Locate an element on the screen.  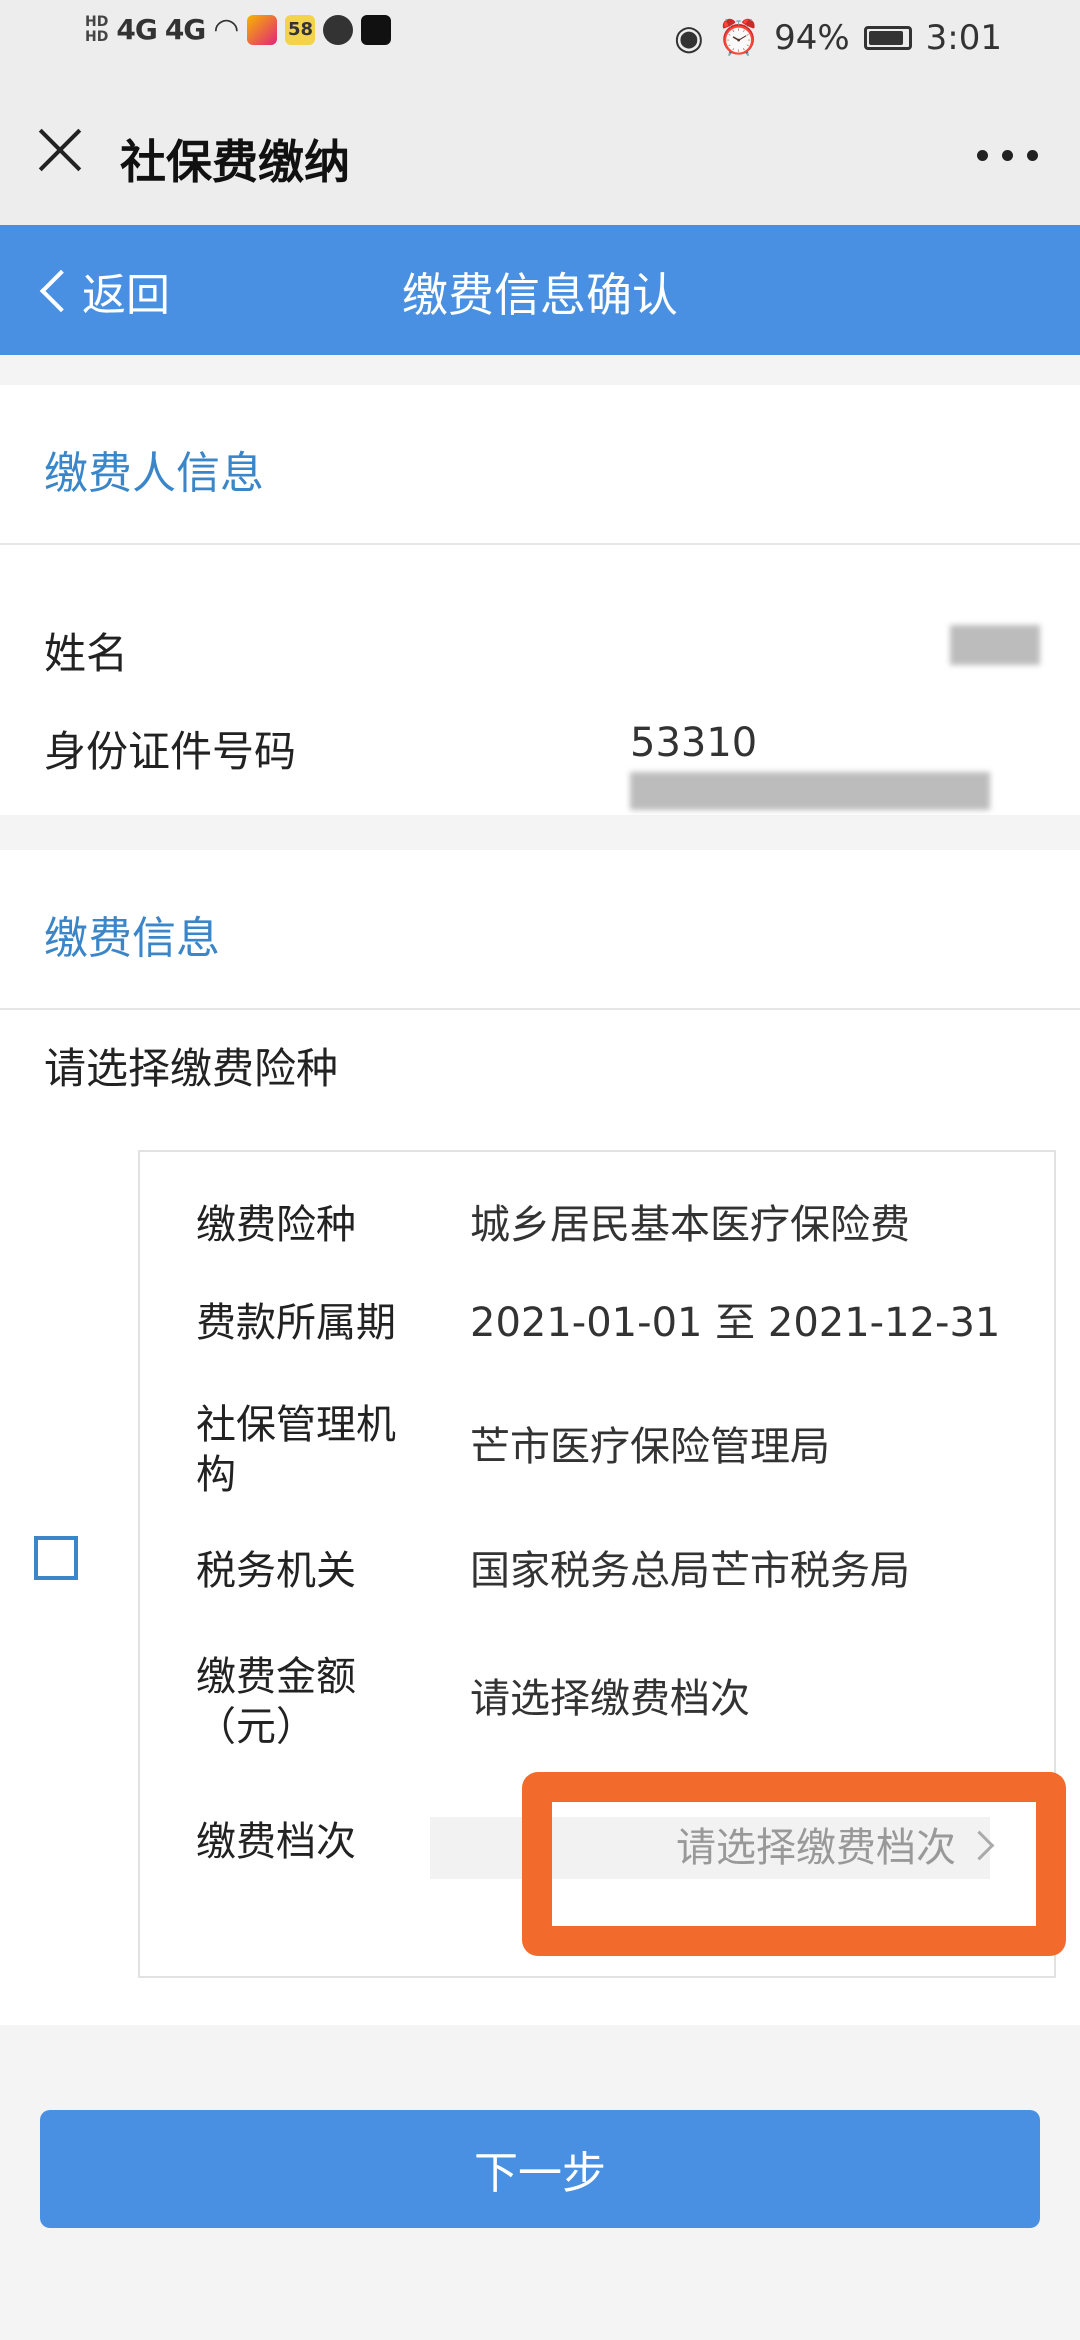
period-label: 费款所属期 is located at coordinates (296, 1323).